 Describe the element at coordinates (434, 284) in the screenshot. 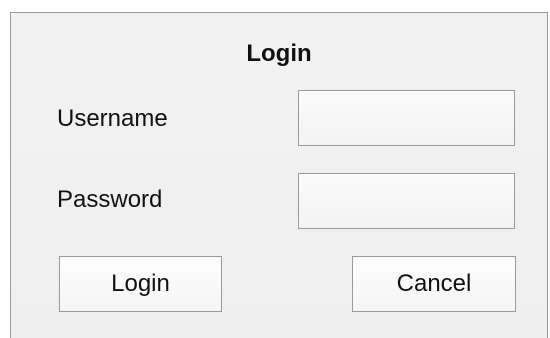

I see `cancel-button: Cancel` at that location.